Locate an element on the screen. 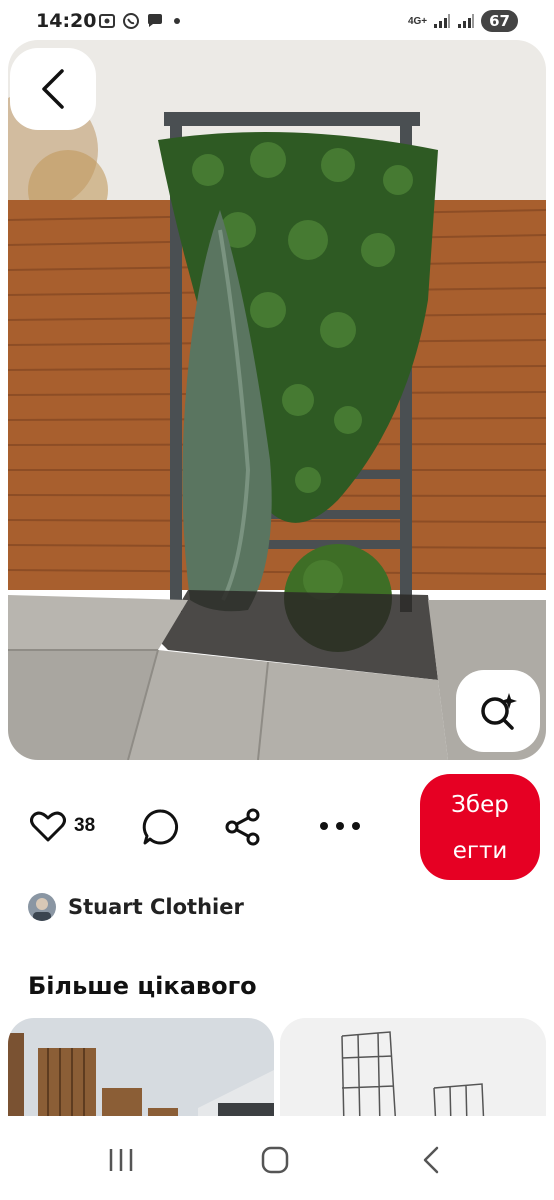  more-section-title: Більше цікавого is located at coordinates (142, 986).